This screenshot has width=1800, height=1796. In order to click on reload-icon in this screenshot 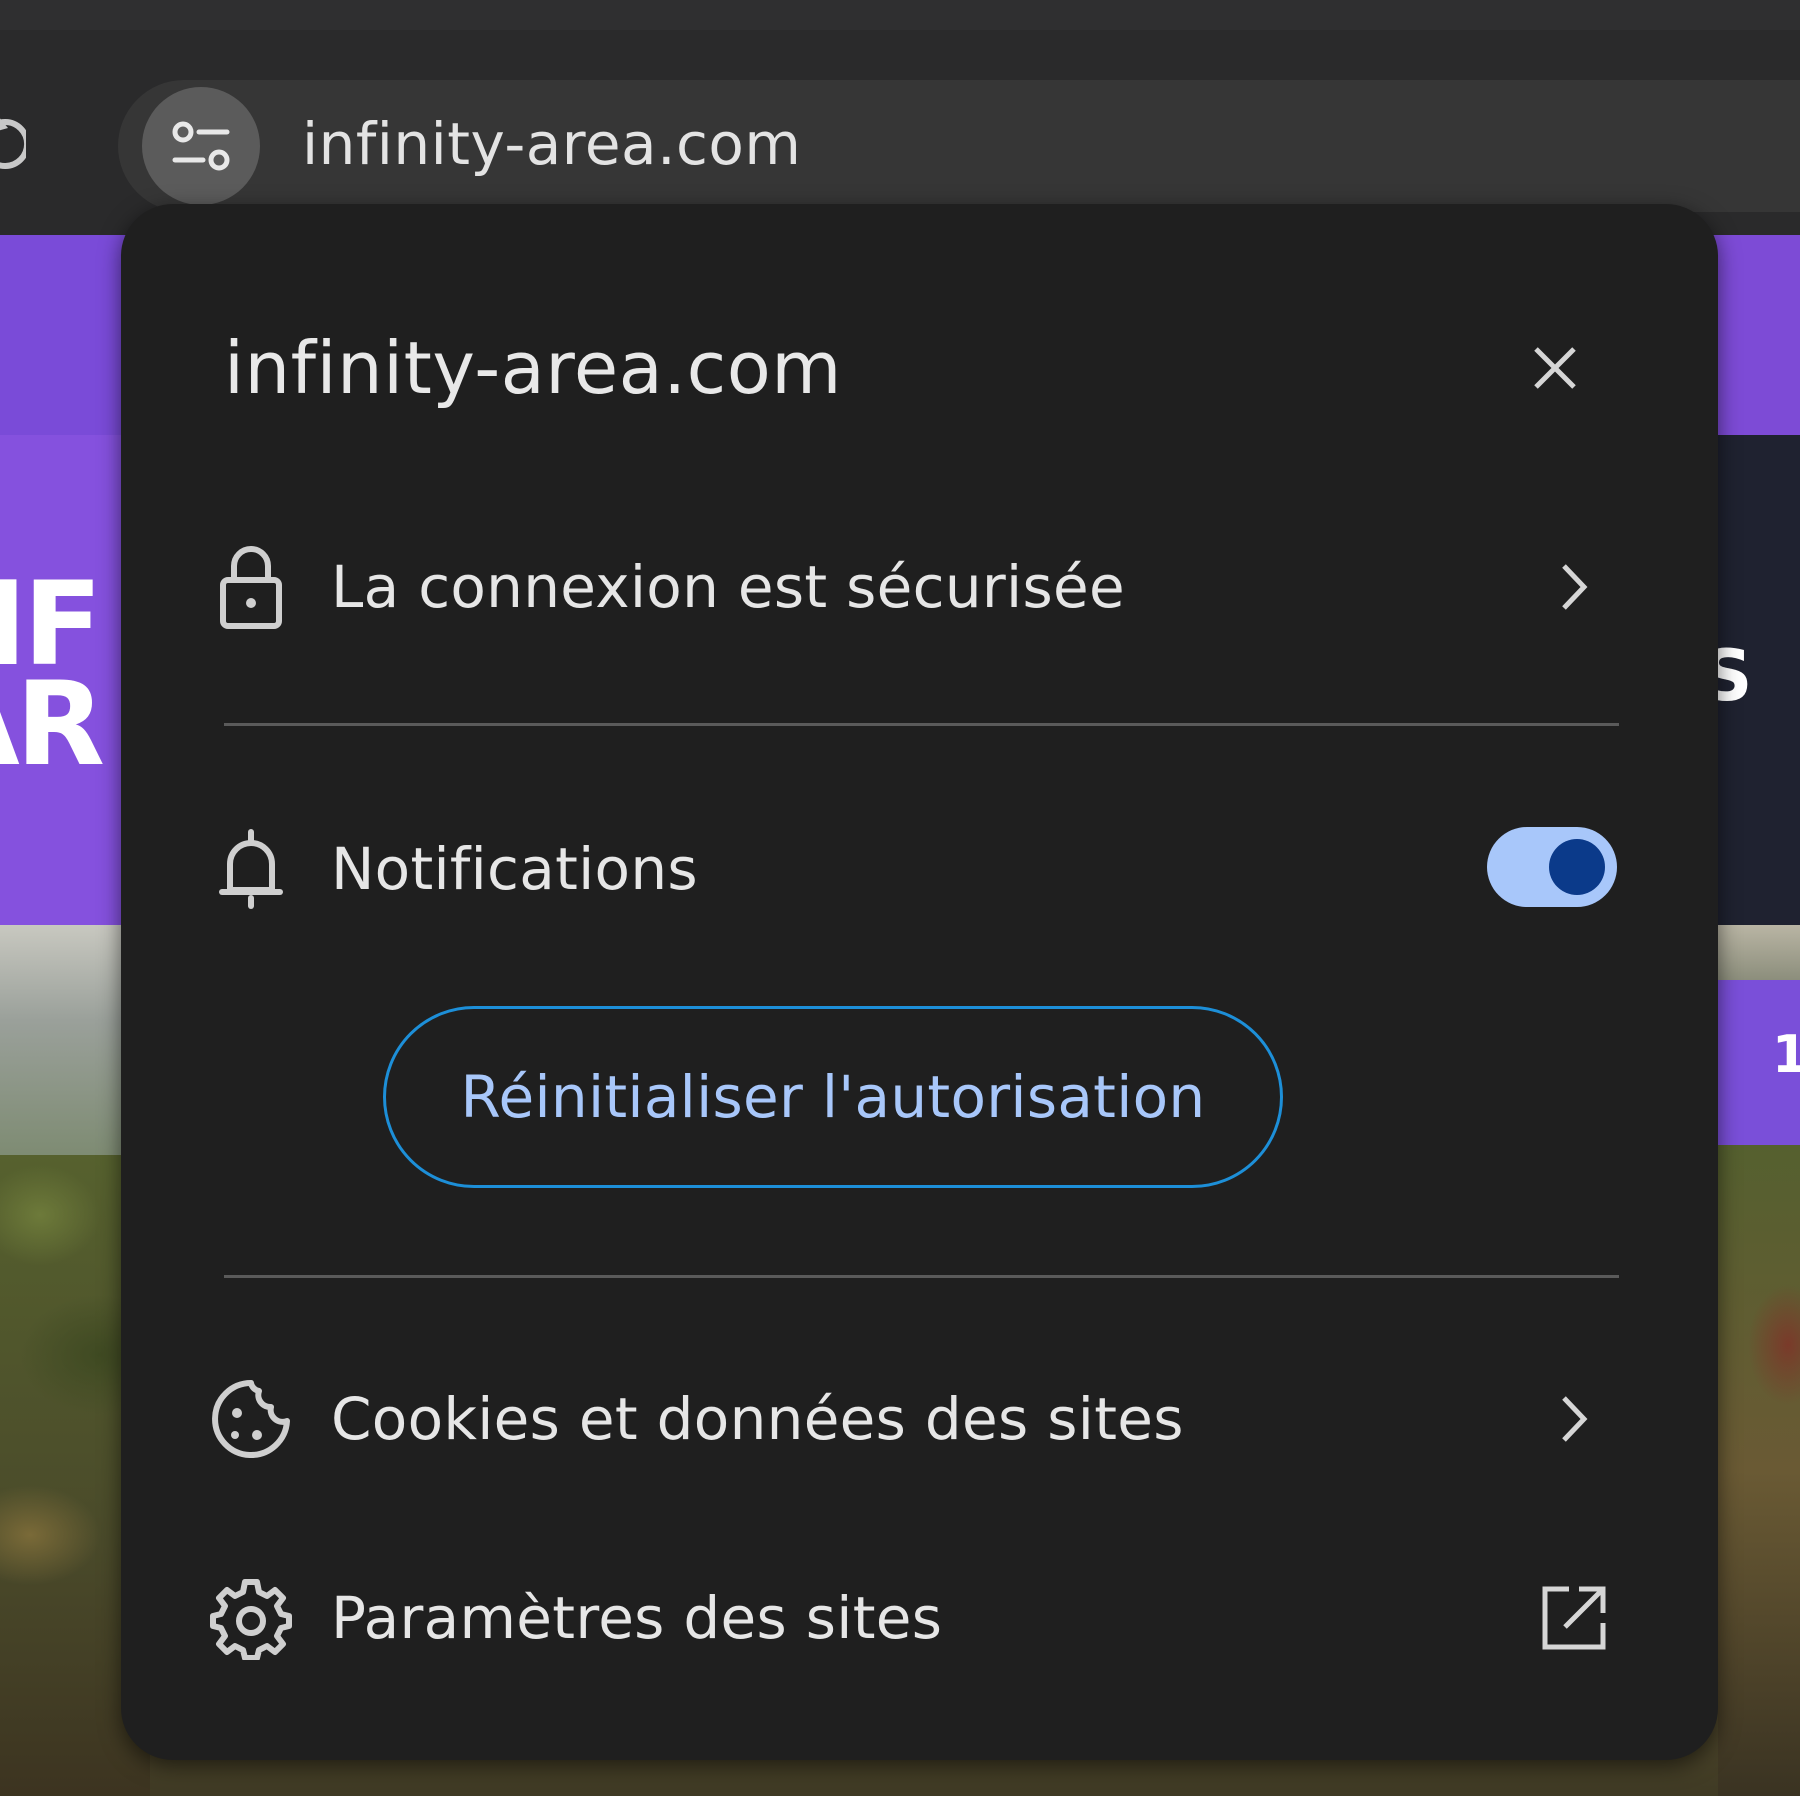, I will do `click(13, 143)`.